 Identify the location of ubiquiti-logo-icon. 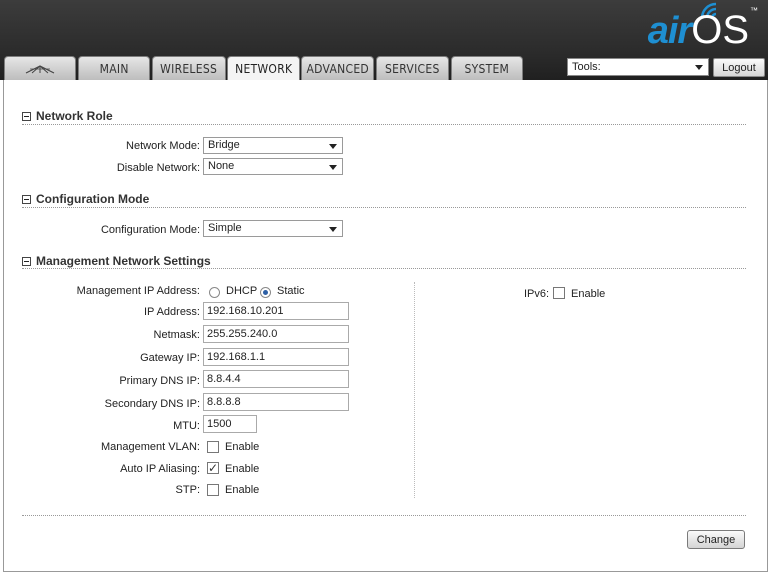
(40, 69).